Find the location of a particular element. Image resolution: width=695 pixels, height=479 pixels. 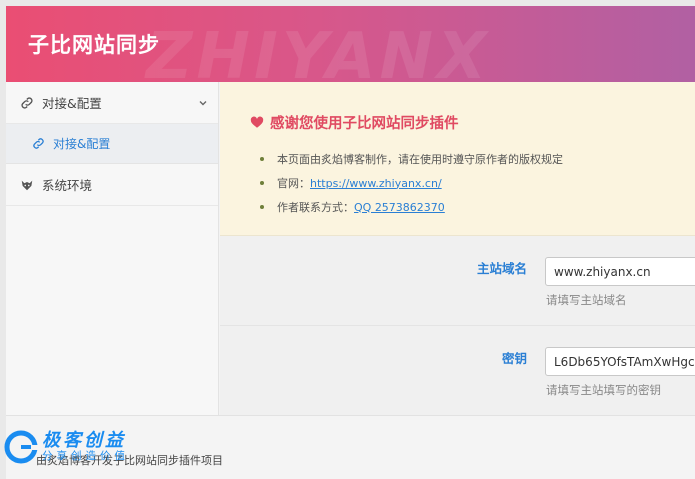

sidebar-item-system-env: 系统环境 is located at coordinates (112, 185).